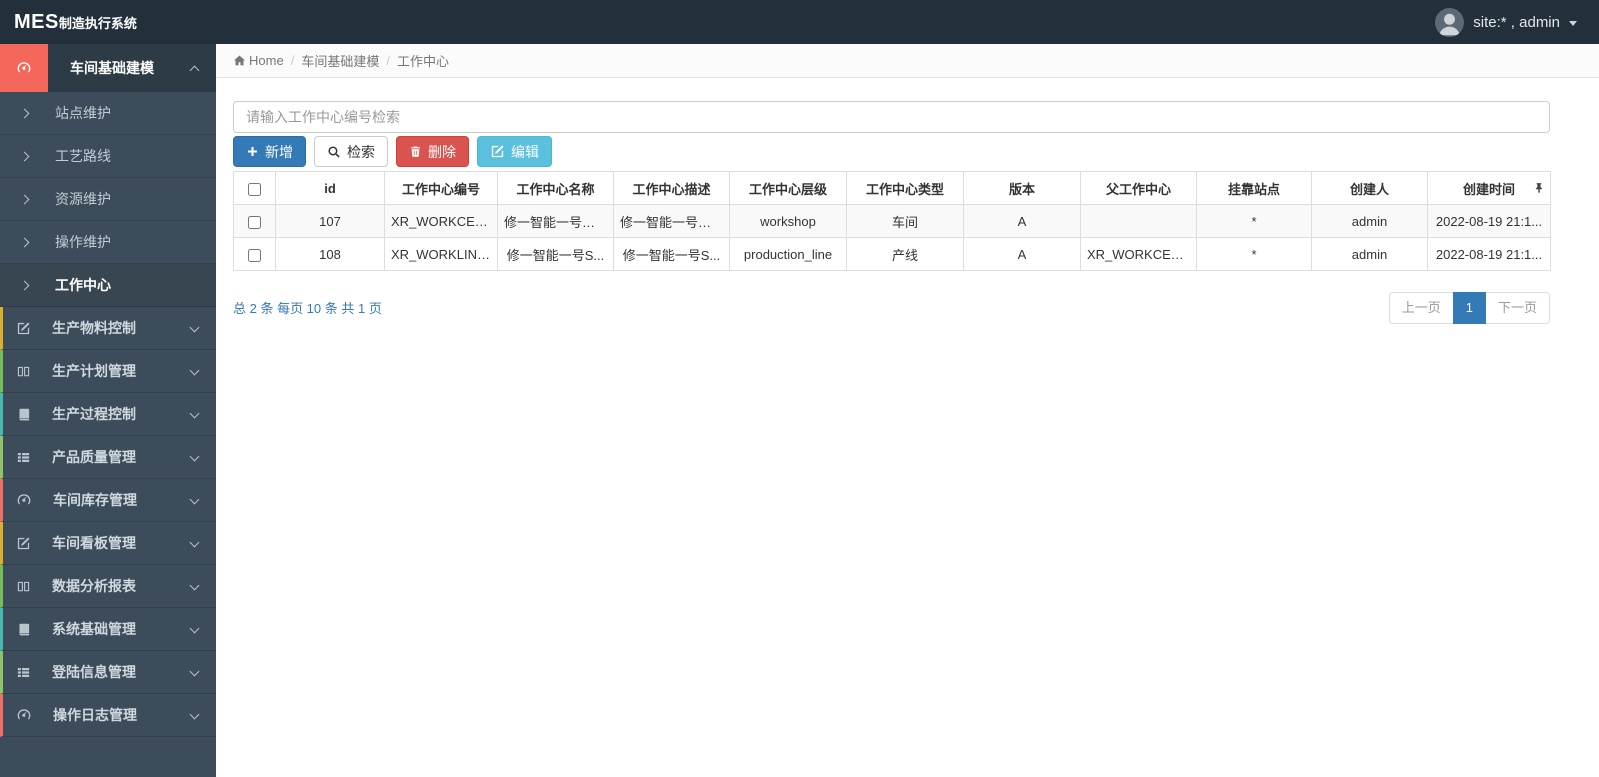 The height and width of the screenshot is (777, 1599). Describe the element at coordinates (97, 23) in the screenshot. I see `brand-text-rest: 制造执行系统` at that location.